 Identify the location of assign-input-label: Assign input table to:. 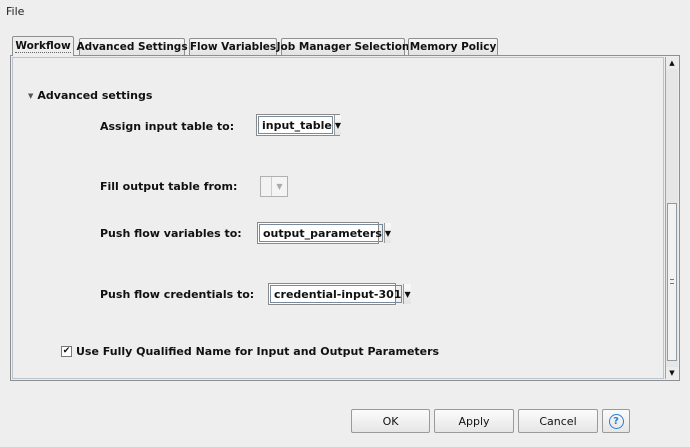
(167, 126).